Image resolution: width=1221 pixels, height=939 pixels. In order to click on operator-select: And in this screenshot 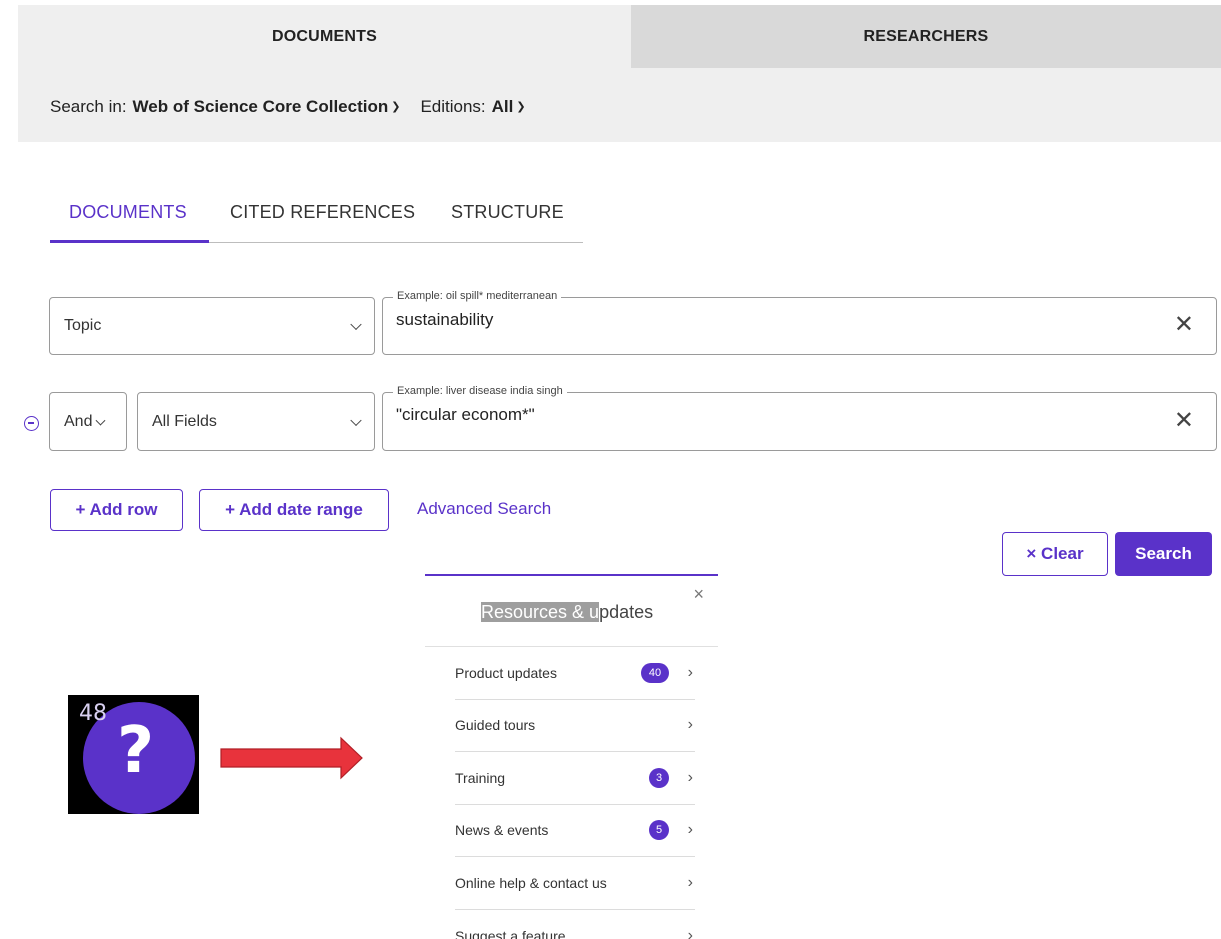, I will do `click(88, 421)`.